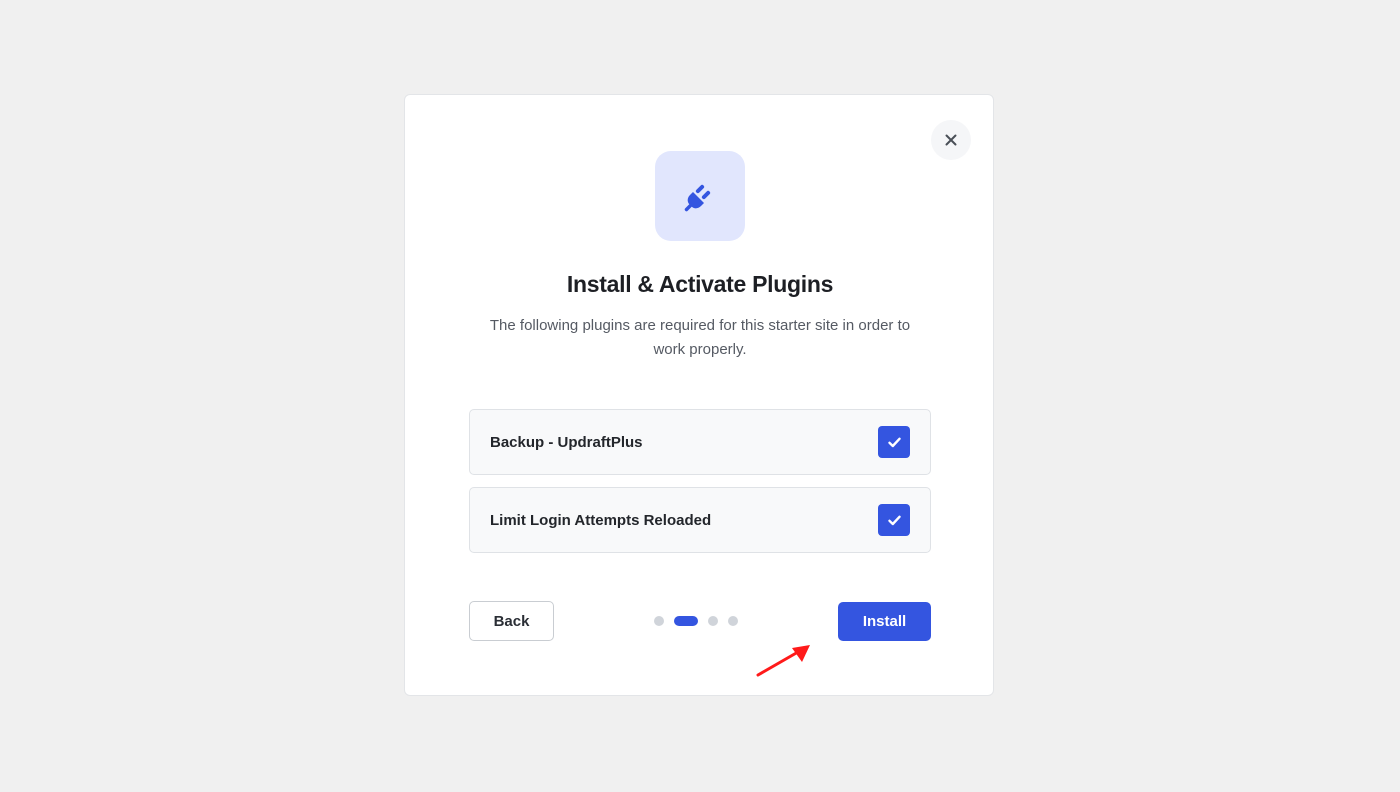 The width and height of the screenshot is (1400, 792). What do you see at coordinates (566, 442) in the screenshot?
I see `plugin-name: Backup - UpdraftPlus` at bounding box center [566, 442].